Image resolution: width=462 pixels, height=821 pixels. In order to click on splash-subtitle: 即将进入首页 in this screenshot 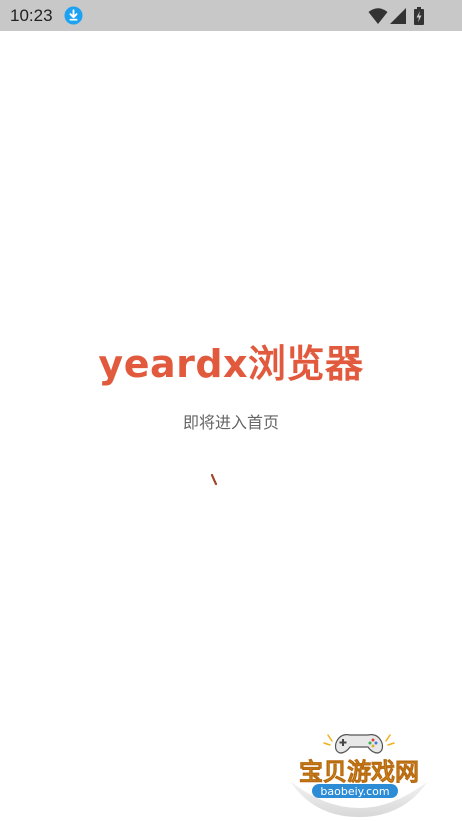, I will do `click(230, 422)`.